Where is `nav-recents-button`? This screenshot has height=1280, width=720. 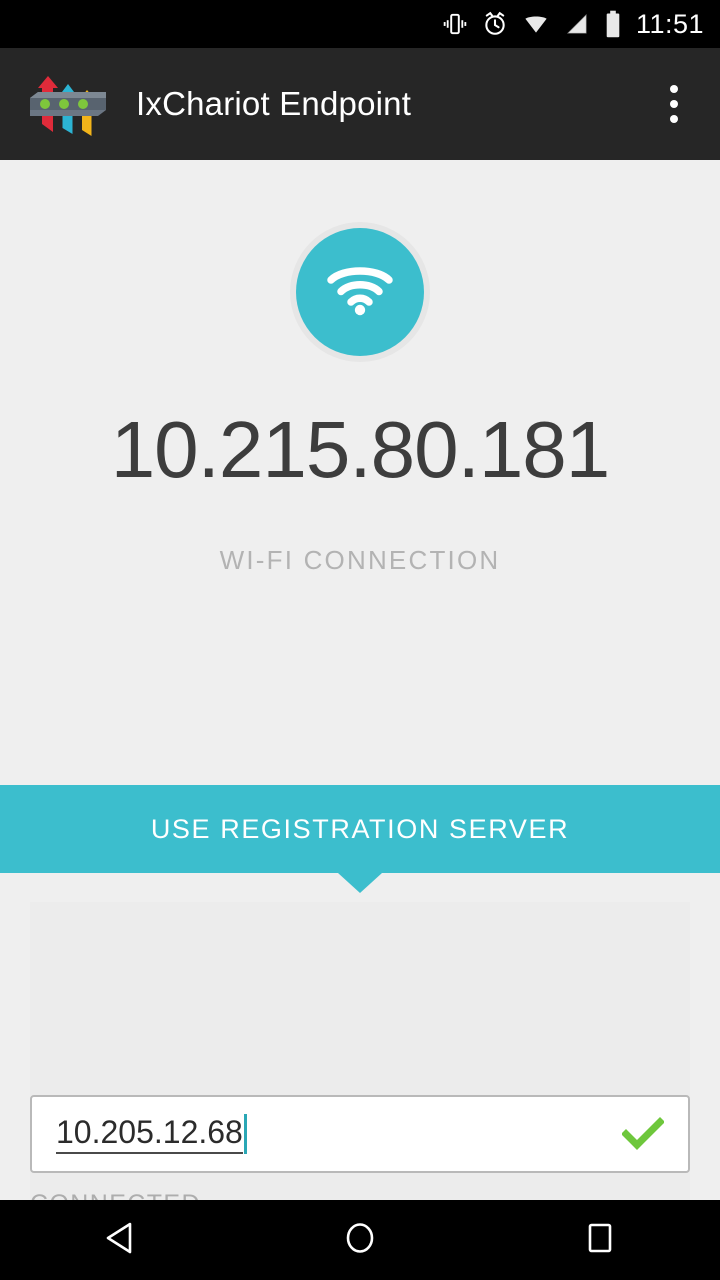
nav-recents-button is located at coordinates (600, 1240).